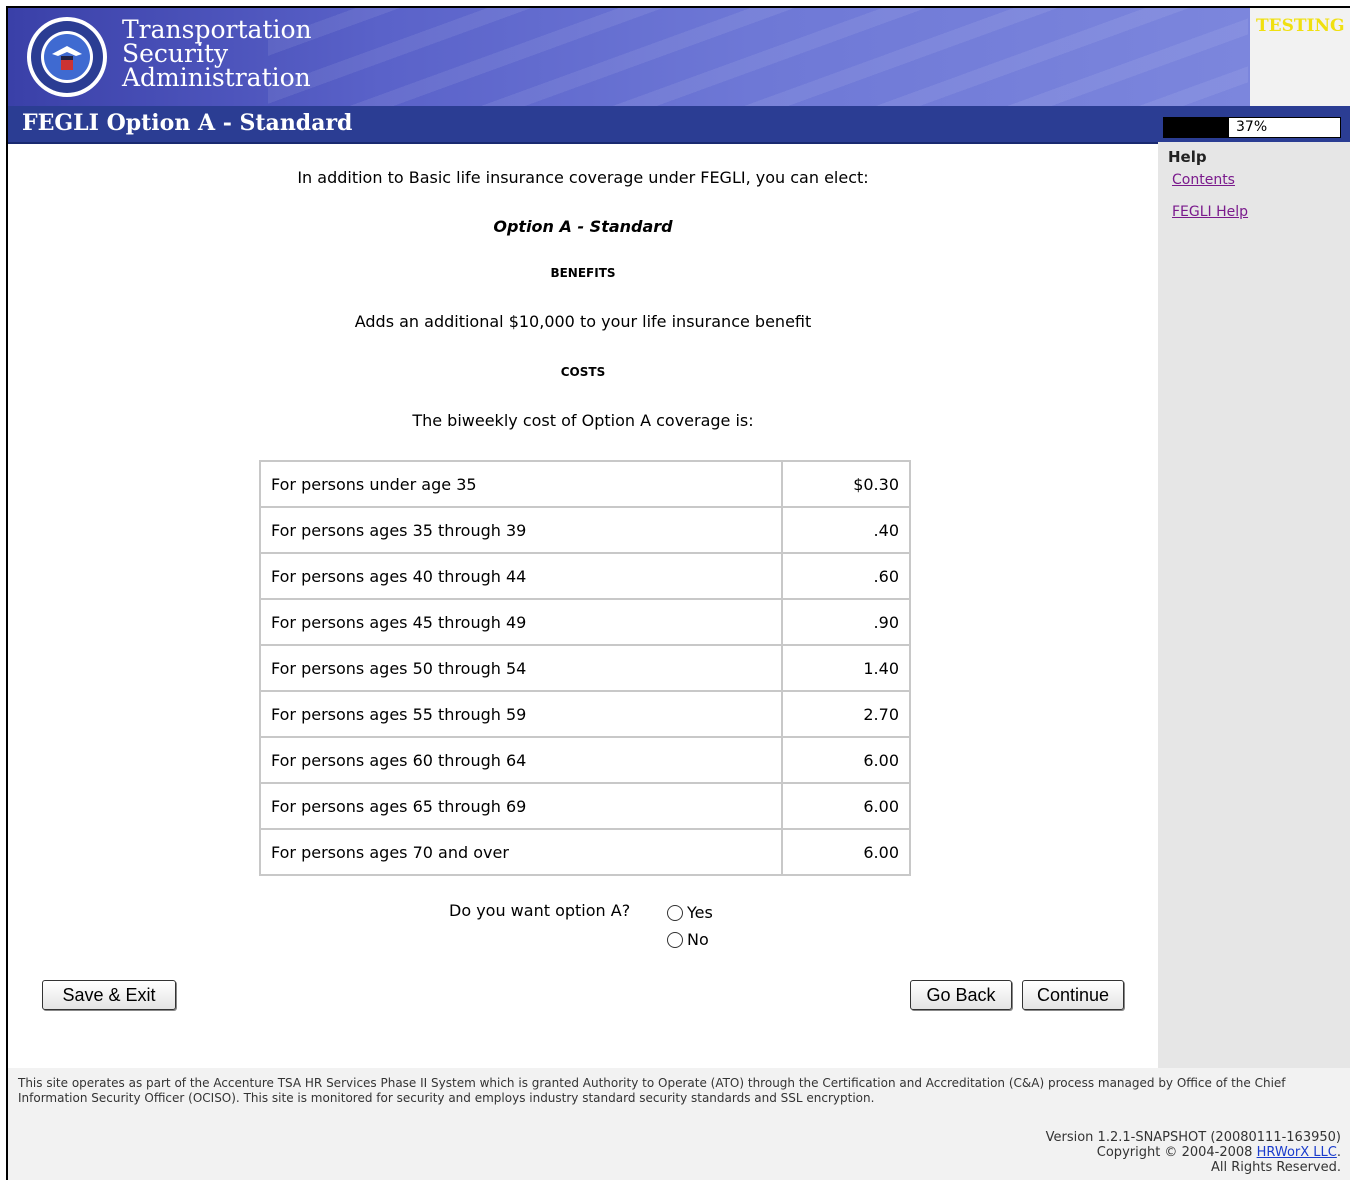  I want to click on dhs-seal-icon, so click(67, 57).